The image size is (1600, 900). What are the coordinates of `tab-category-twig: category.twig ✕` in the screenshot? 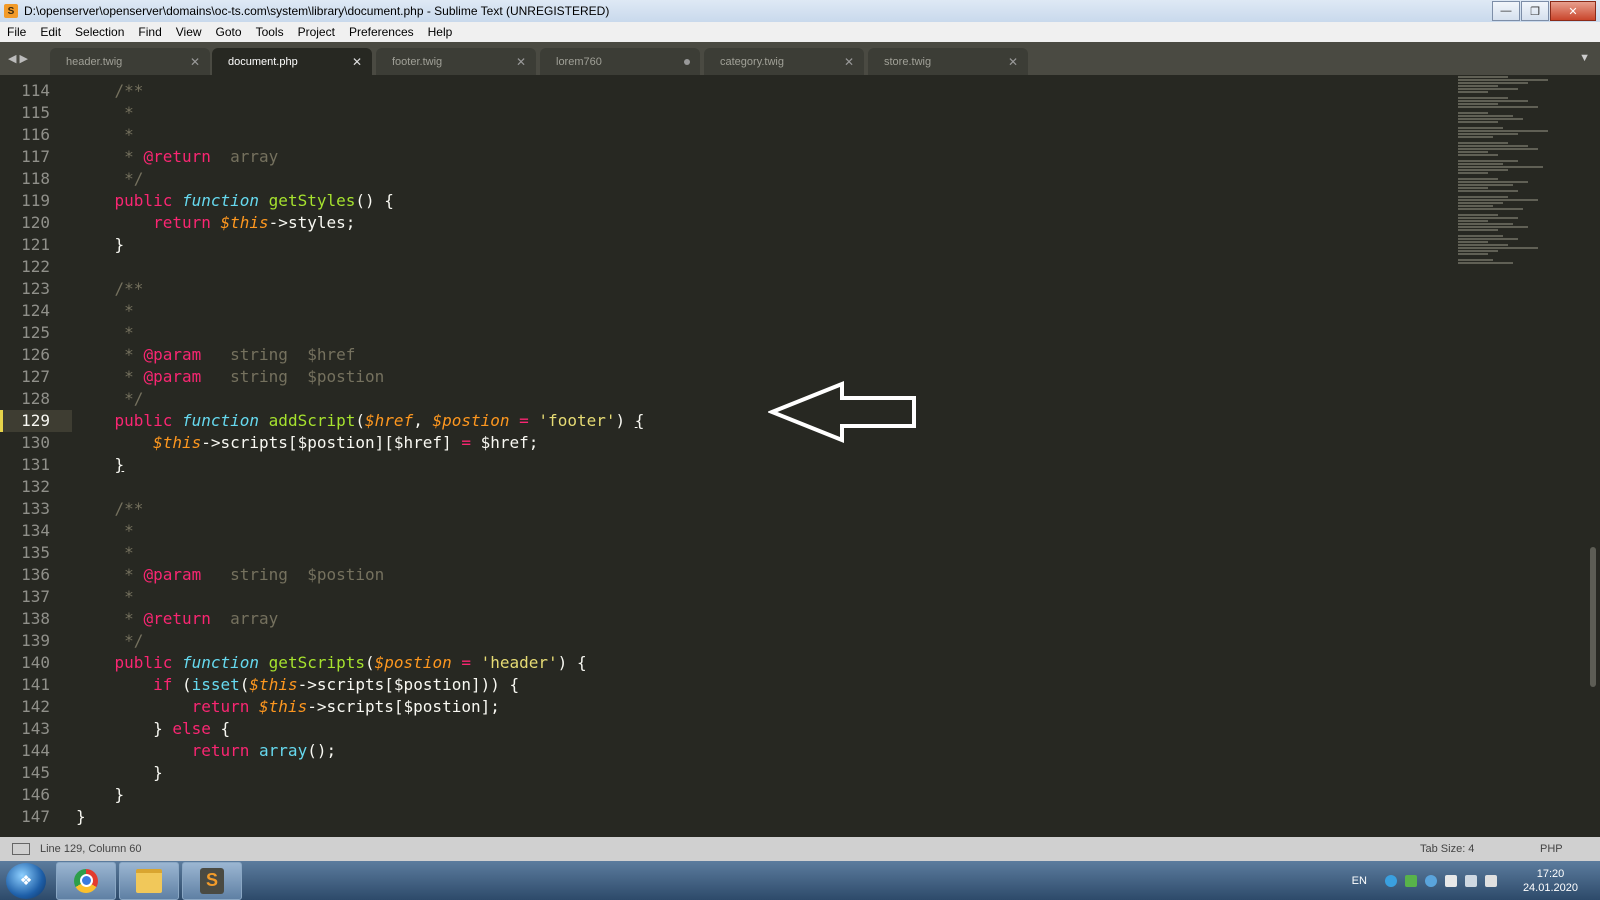 It's located at (784, 61).